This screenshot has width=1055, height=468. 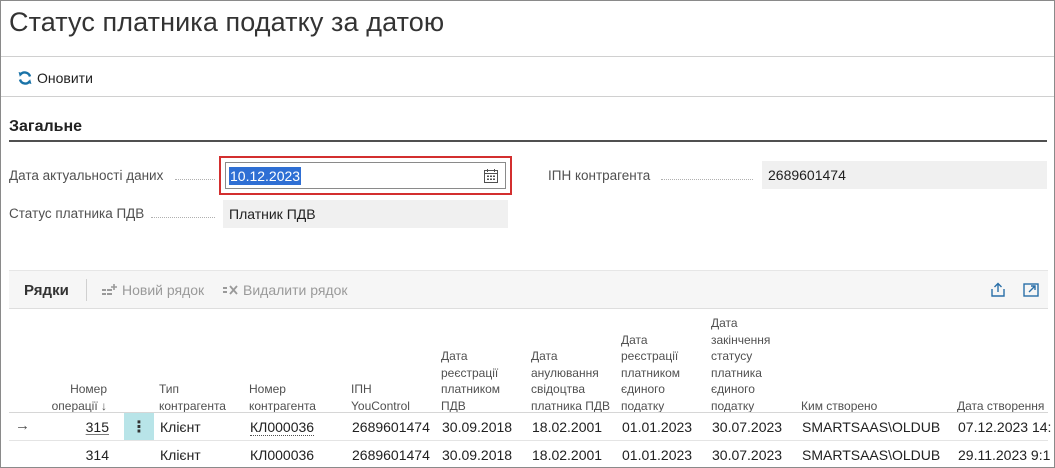 I want to click on col-header-ipn-youcontrol: ІПН YouControl, so click(x=391, y=397).